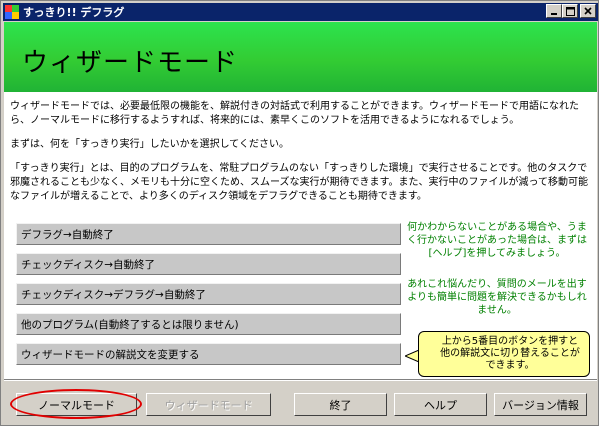 Image resolution: width=599 pixels, height=426 pixels. What do you see at coordinates (208, 324) in the screenshot?
I see `other-program-button: 他のプログラム(自動終了するとは限りません)` at bounding box center [208, 324].